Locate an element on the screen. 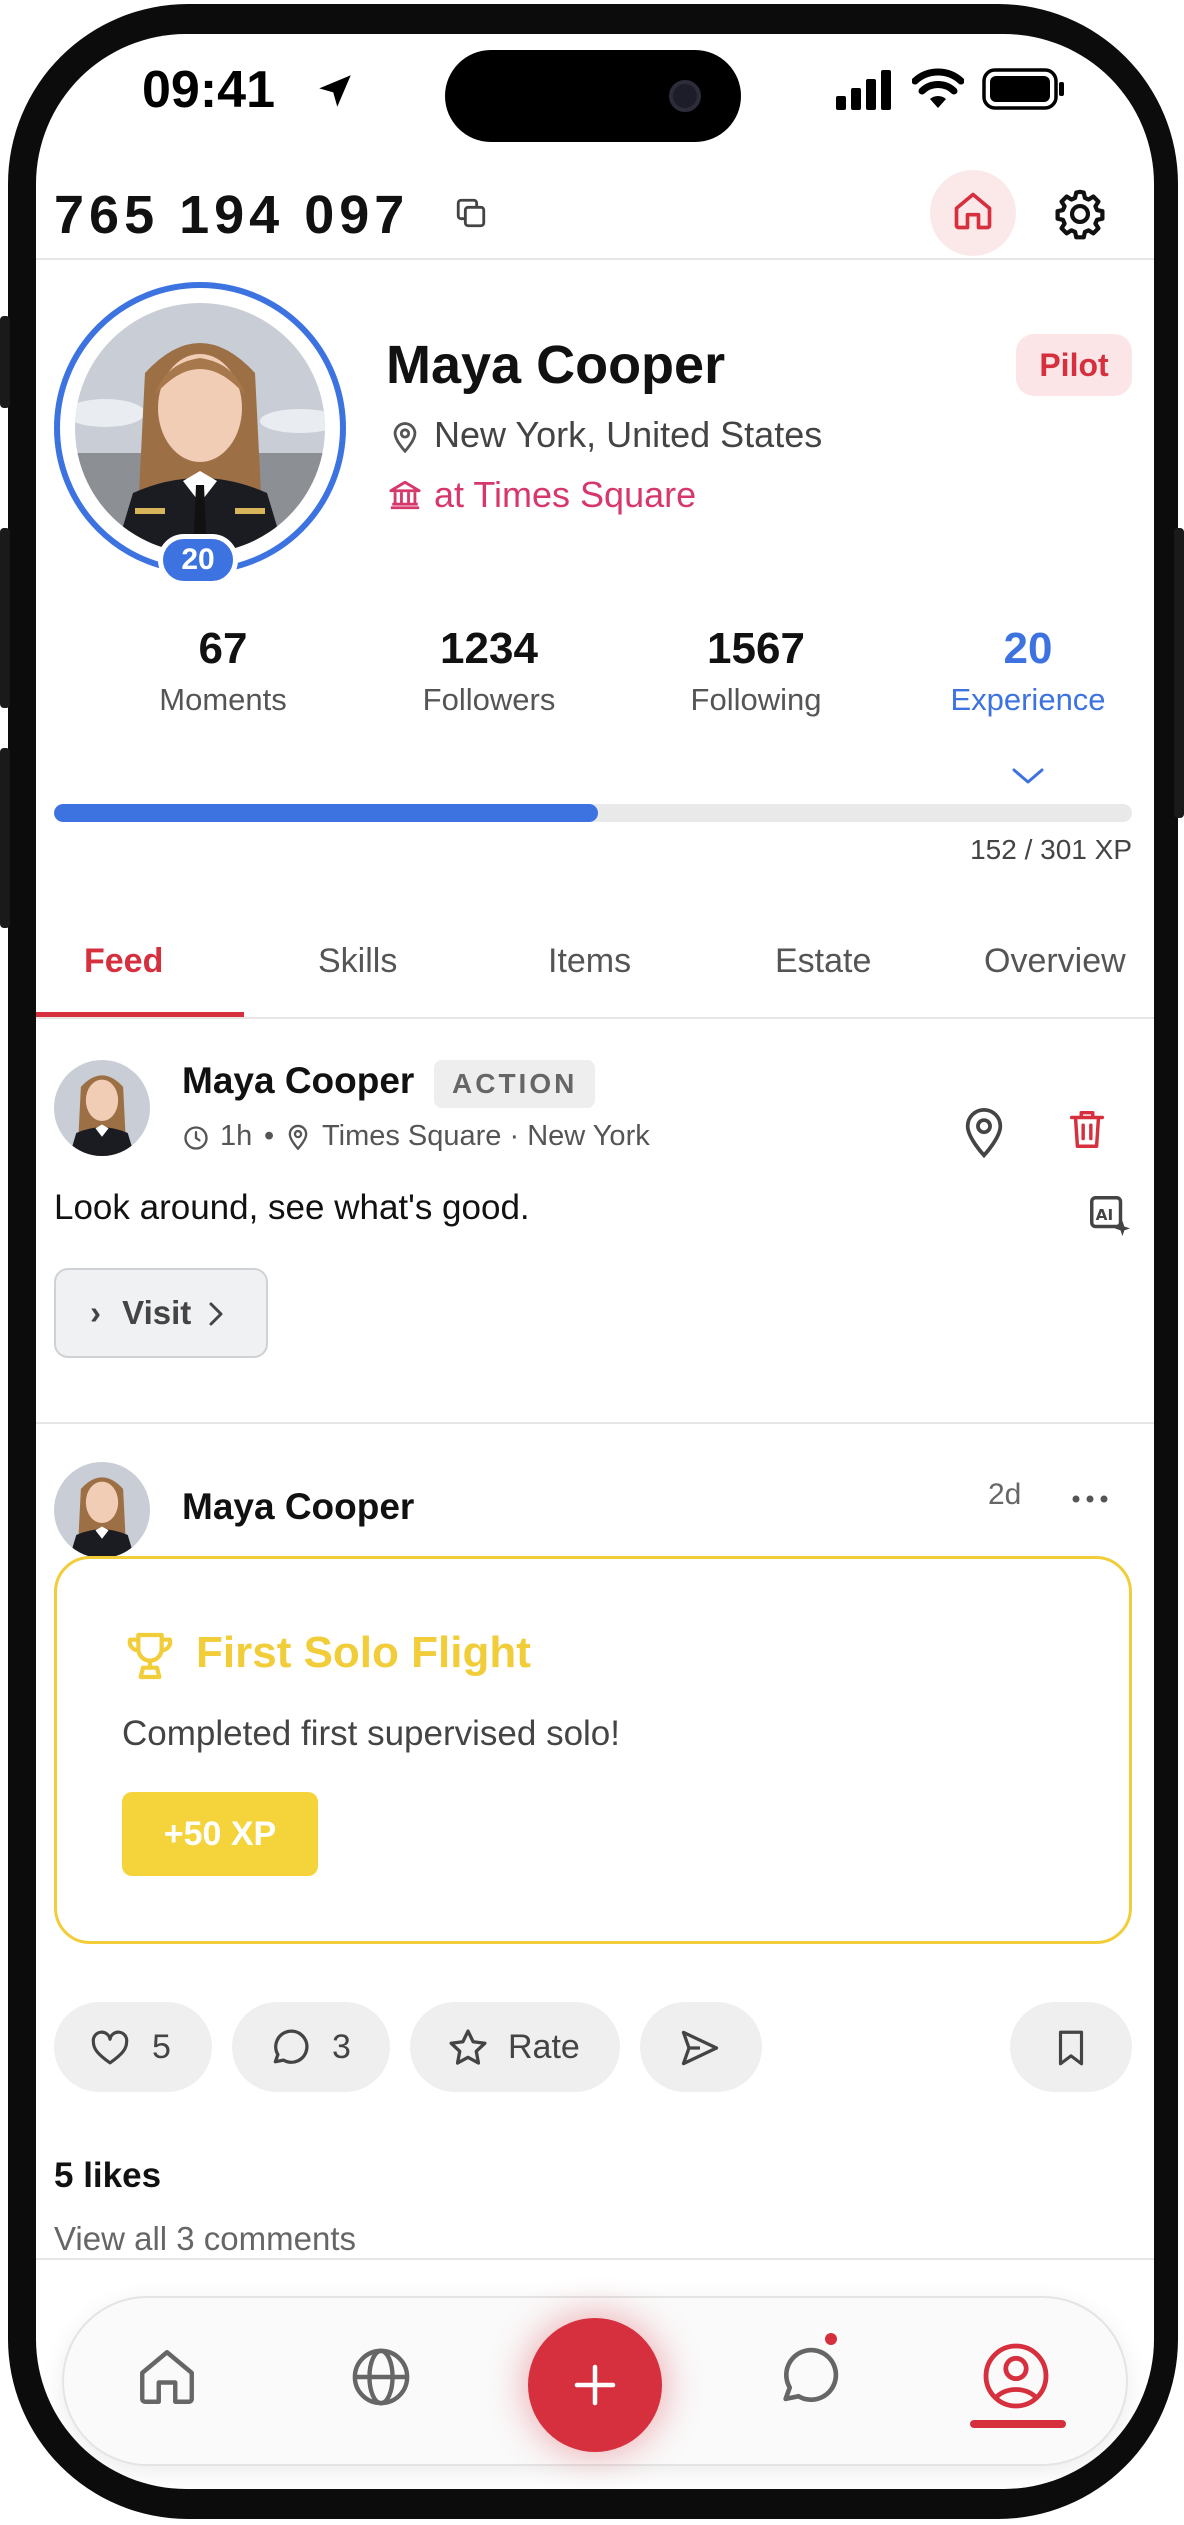 This screenshot has height=2525, width=1184. stat-experience: 20 Experience is located at coordinates (1028, 671).